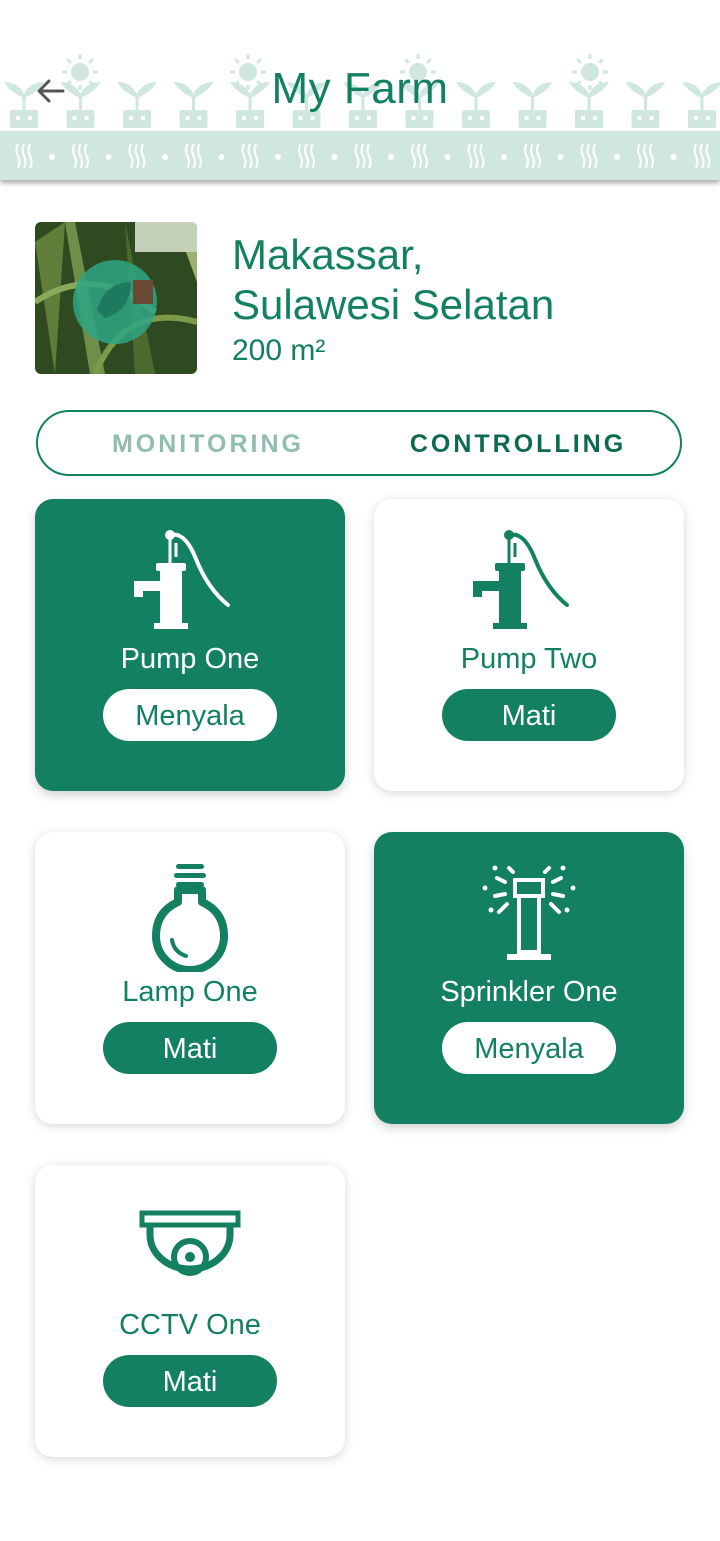 This screenshot has width=720, height=1541. I want to click on page-title: My Farm, so click(360, 88).